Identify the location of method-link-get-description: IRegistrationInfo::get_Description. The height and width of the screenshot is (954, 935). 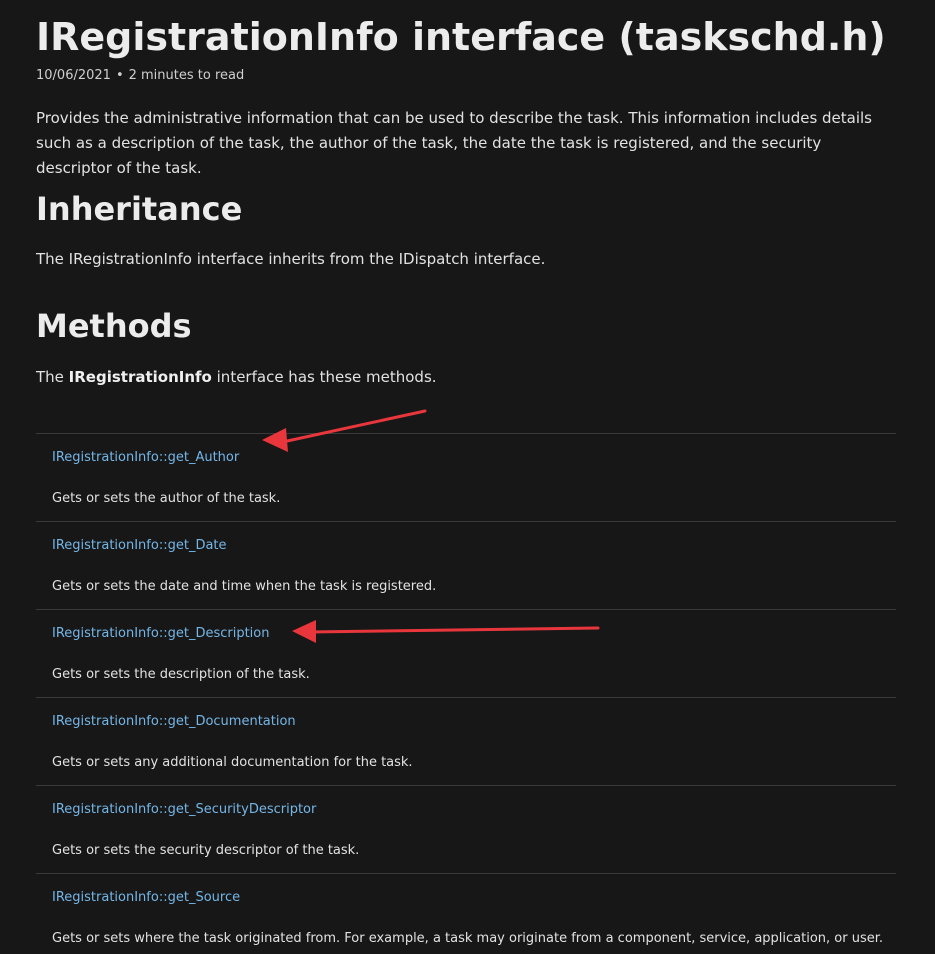
(160, 633).